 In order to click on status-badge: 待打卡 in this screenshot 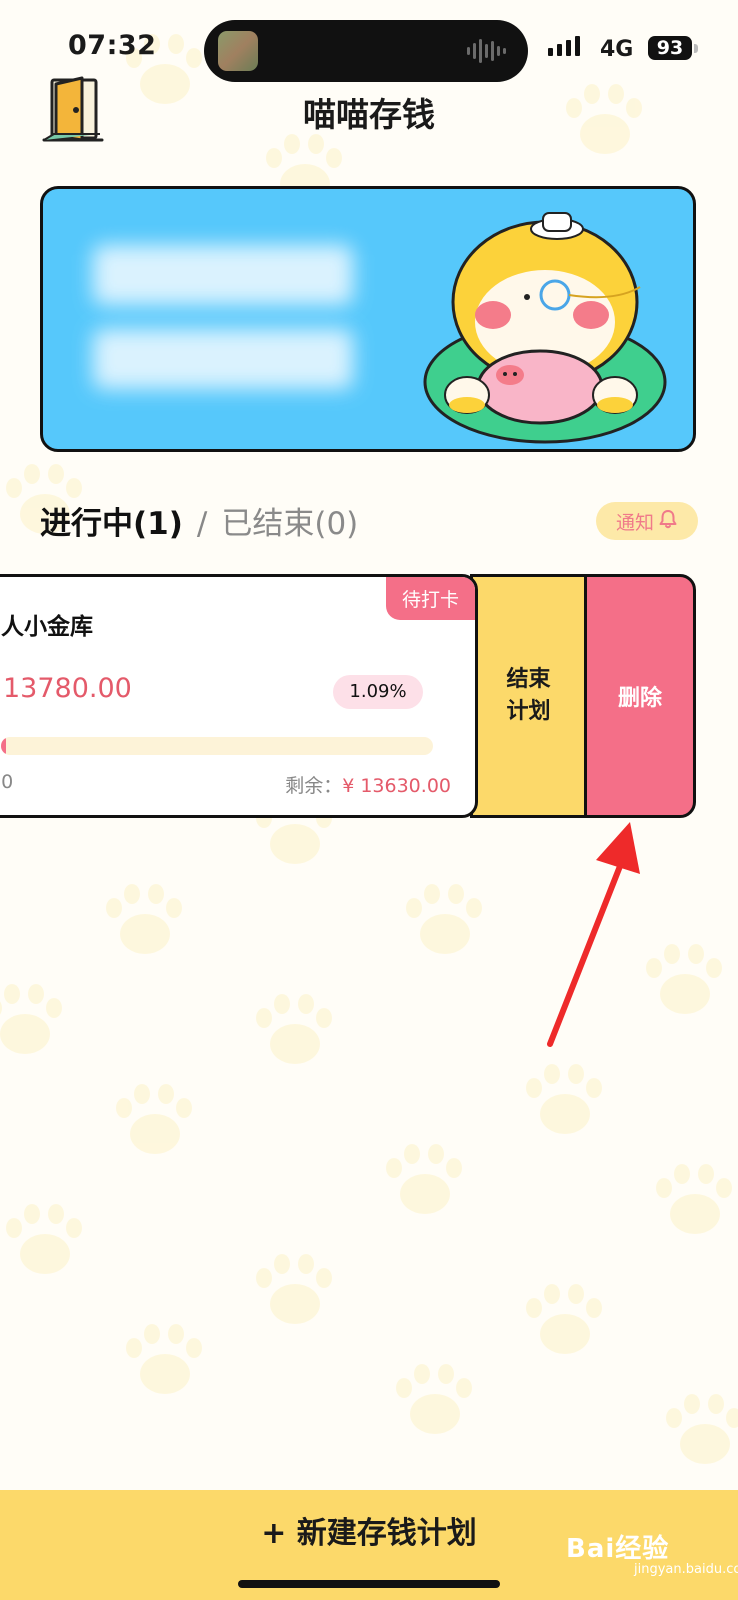, I will do `click(430, 598)`.